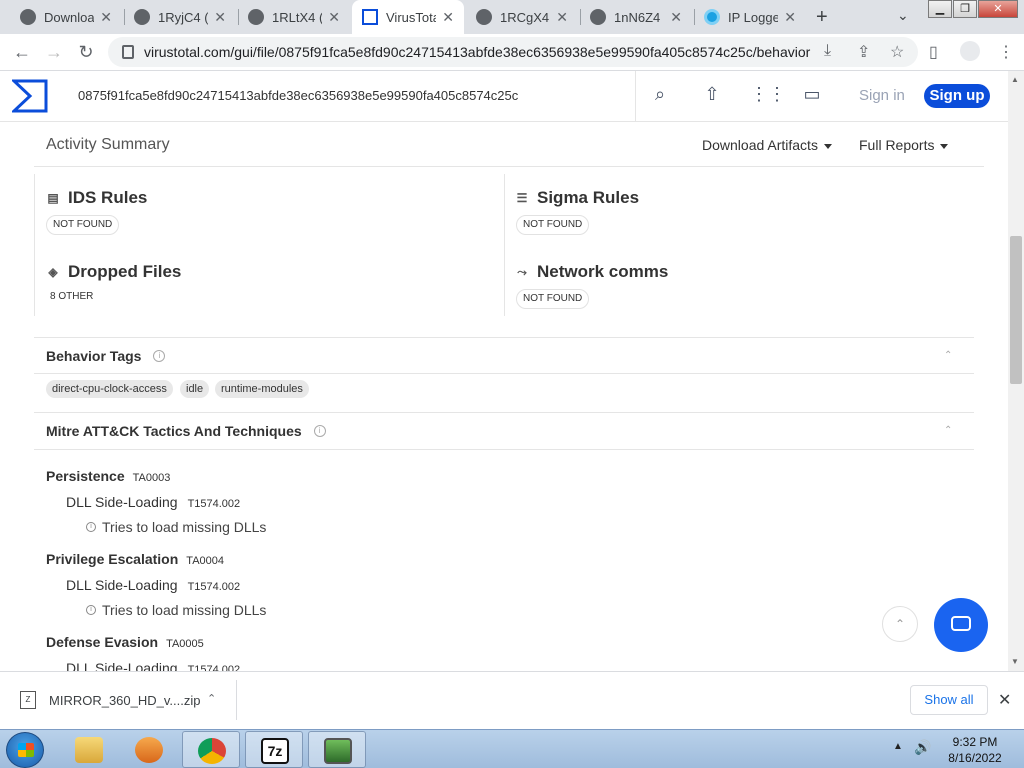 The height and width of the screenshot is (768, 1024). What do you see at coordinates (812, 96) in the screenshot?
I see `chat-icon: ▭` at bounding box center [812, 96].